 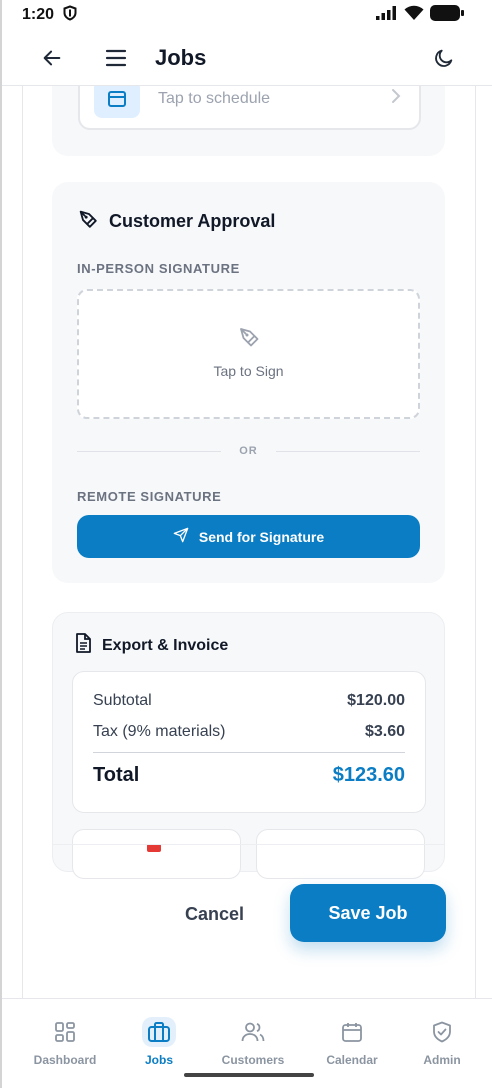 I want to click on document-icon, so click(x=83, y=645).